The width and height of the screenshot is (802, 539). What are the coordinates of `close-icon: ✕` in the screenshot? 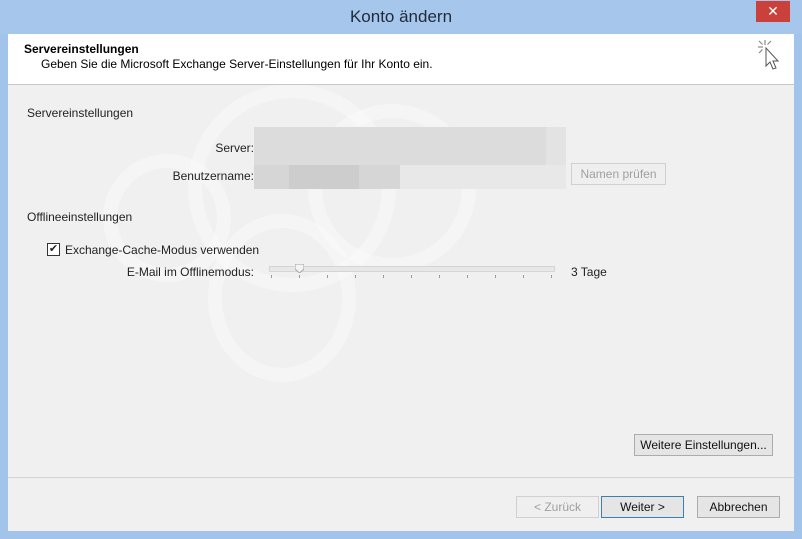 It's located at (773, 11).